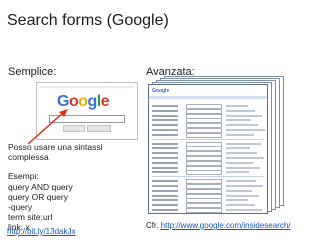 The image size is (320, 240). I want to click on logo-letter: g, so click(92, 101).